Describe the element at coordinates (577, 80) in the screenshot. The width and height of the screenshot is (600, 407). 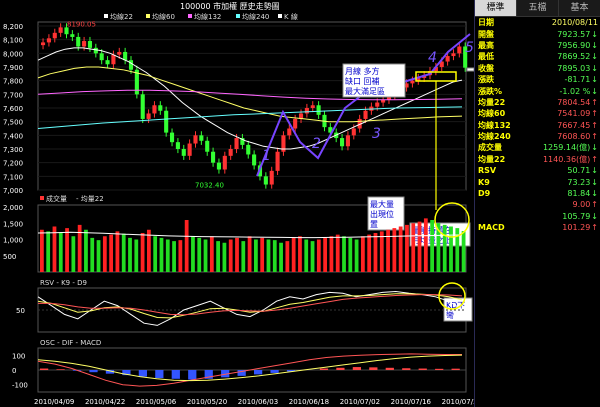
I see `quote-value: -81.71` at that location.